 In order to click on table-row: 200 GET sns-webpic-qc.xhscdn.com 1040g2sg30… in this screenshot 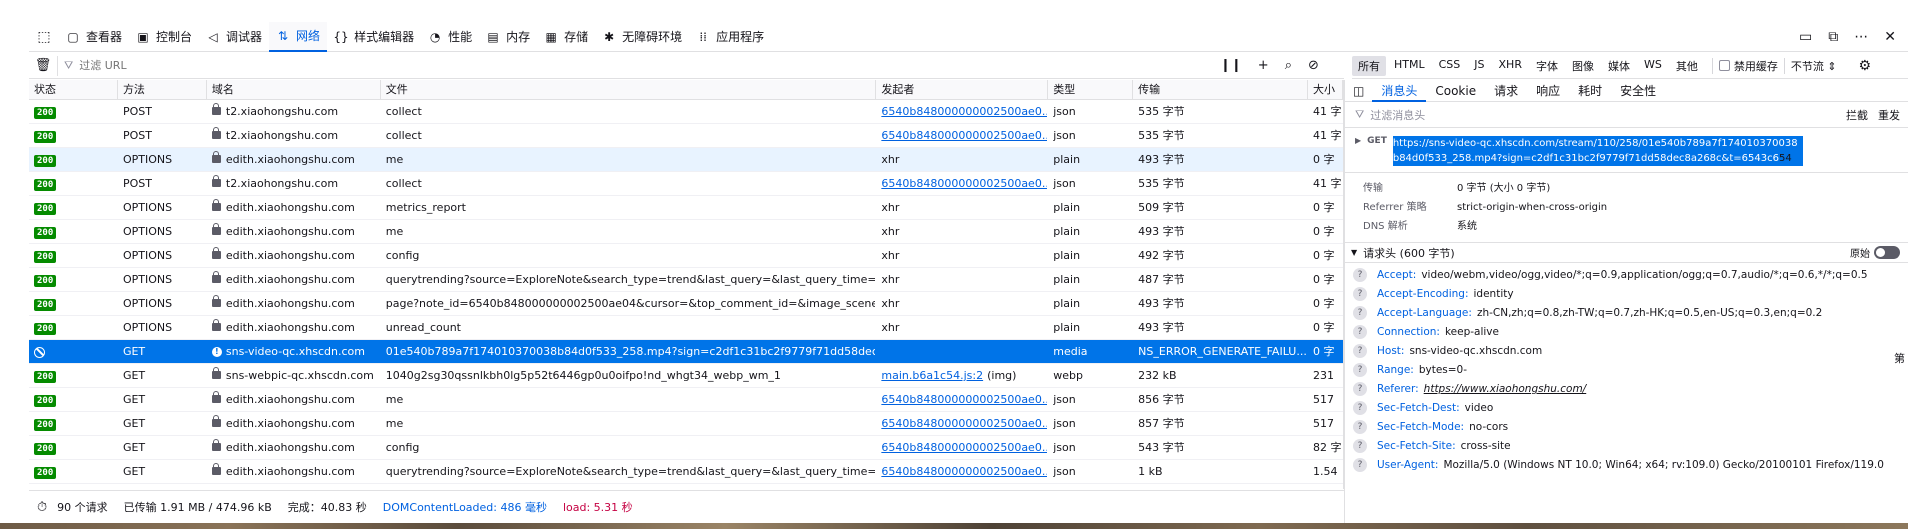, I will do `click(686, 376)`.